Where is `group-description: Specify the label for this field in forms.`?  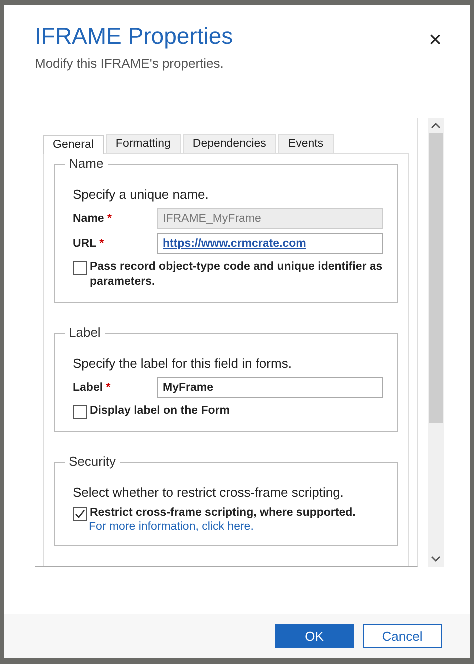
group-description: Specify the label for this field in forms. is located at coordinates (183, 363).